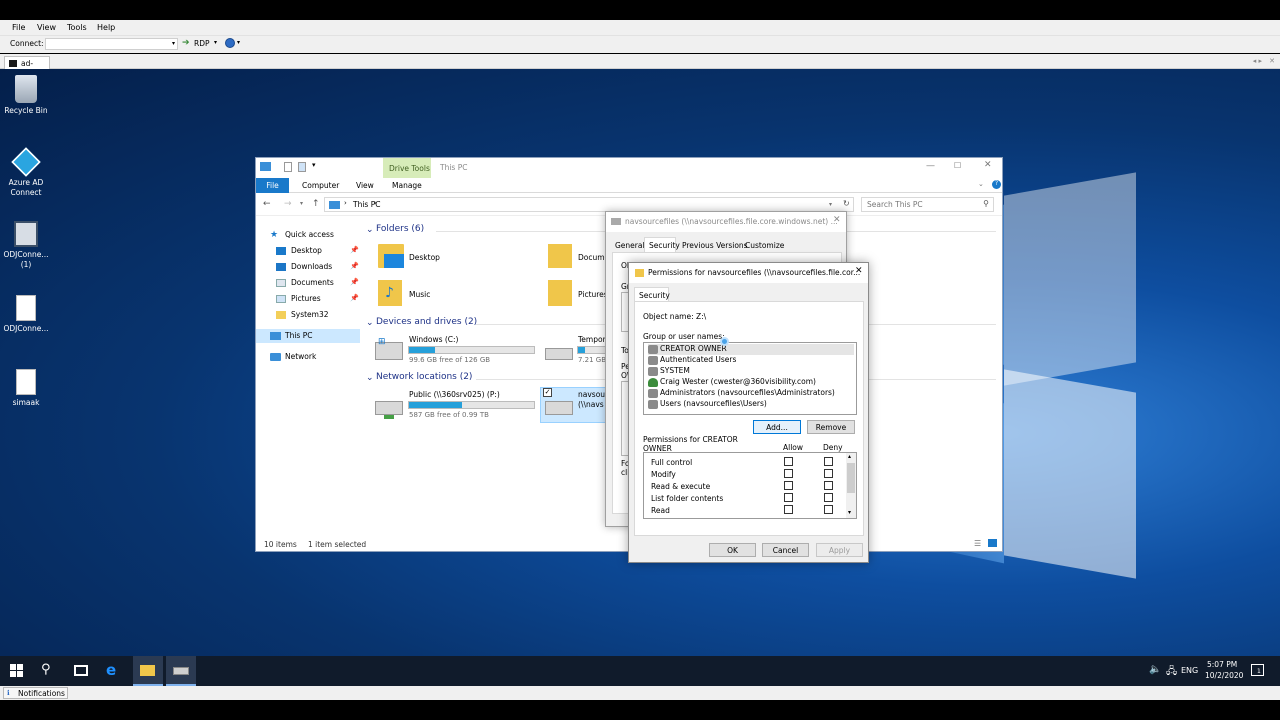 This screenshot has height=720, width=1280. What do you see at coordinates (18, 27) in the screenshot?
I see `menu-file: File` at bounding box center [18, 27].